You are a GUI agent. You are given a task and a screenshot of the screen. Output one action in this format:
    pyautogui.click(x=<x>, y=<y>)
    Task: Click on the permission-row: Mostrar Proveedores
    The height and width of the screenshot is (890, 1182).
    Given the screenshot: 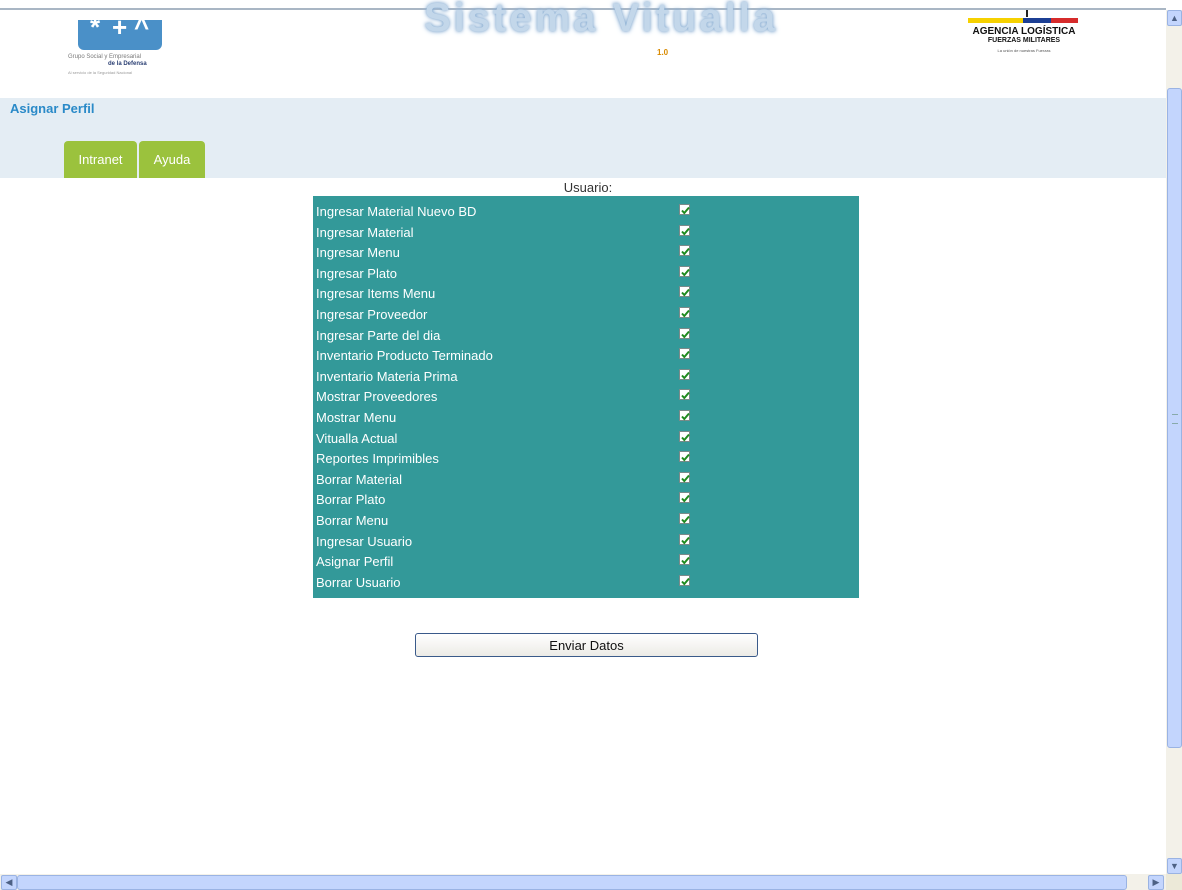 What is the action you would take?
    pyautogui.click(x=586, y=395)
    